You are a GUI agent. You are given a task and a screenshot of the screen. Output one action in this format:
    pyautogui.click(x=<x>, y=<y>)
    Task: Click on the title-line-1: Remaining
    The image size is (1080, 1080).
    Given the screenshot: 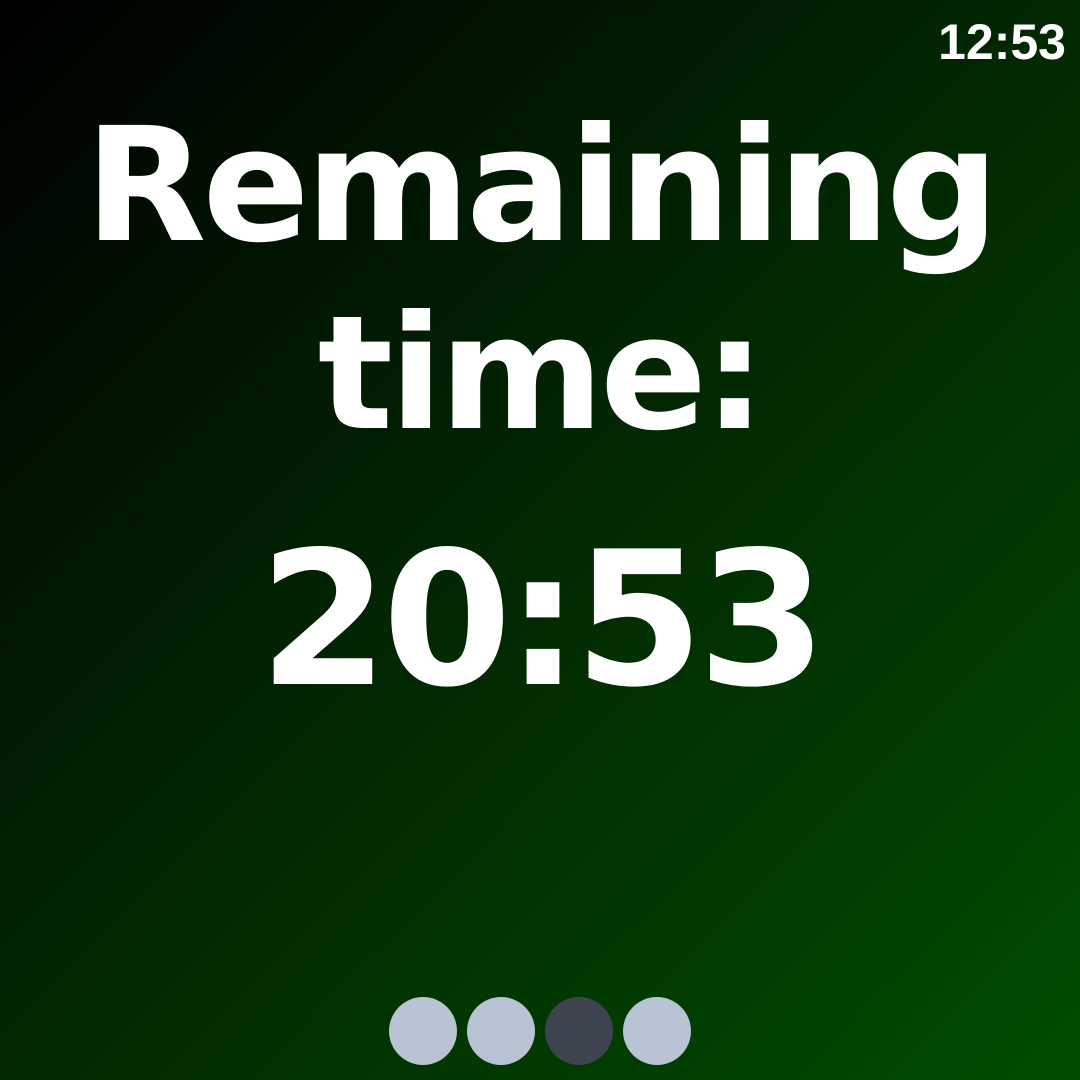 What is the action you would take?
    pyautogui.click(x=541, y=186)
    